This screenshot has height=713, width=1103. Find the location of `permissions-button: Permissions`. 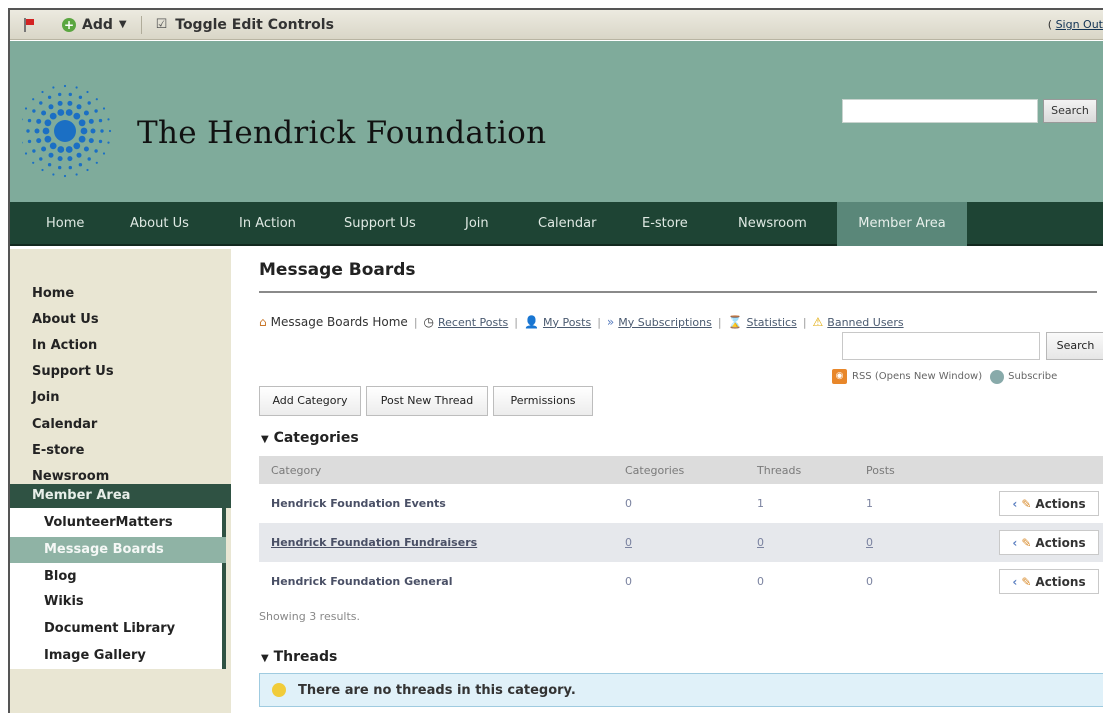

permissions-button: Permissions is located at coordinates (543, 401).